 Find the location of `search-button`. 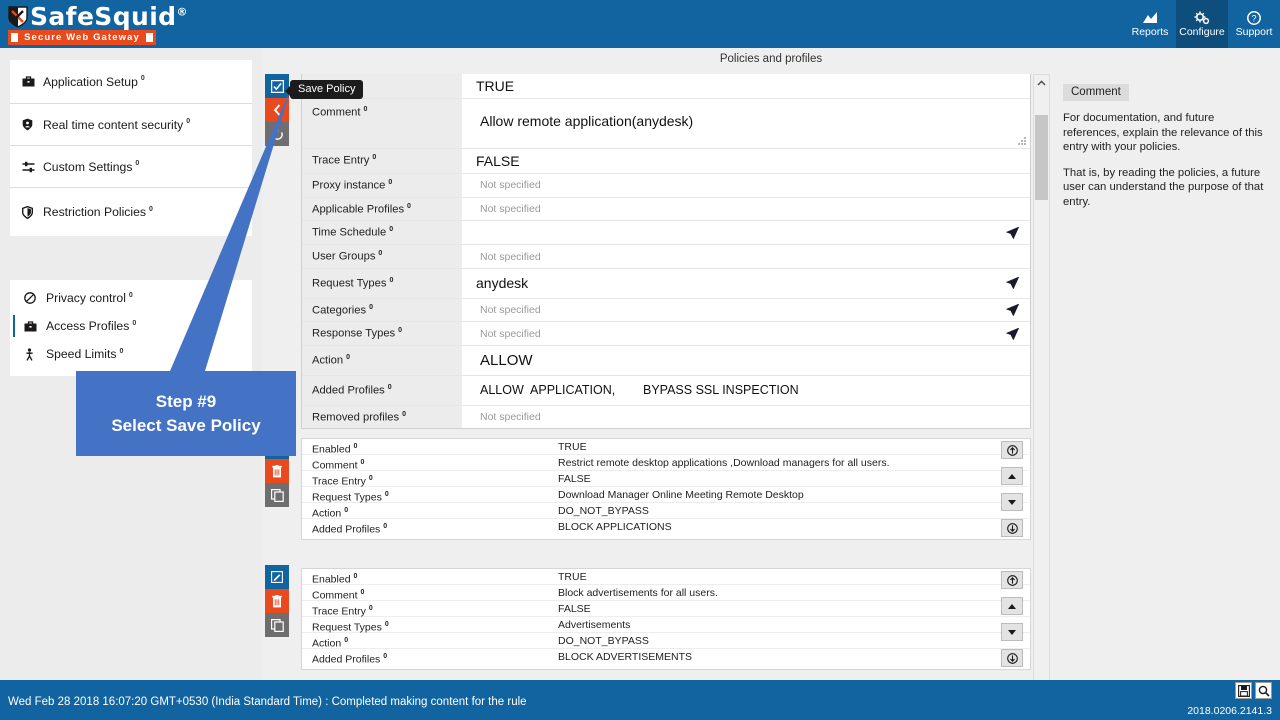

search-button is located at coordinates (1263, 690).